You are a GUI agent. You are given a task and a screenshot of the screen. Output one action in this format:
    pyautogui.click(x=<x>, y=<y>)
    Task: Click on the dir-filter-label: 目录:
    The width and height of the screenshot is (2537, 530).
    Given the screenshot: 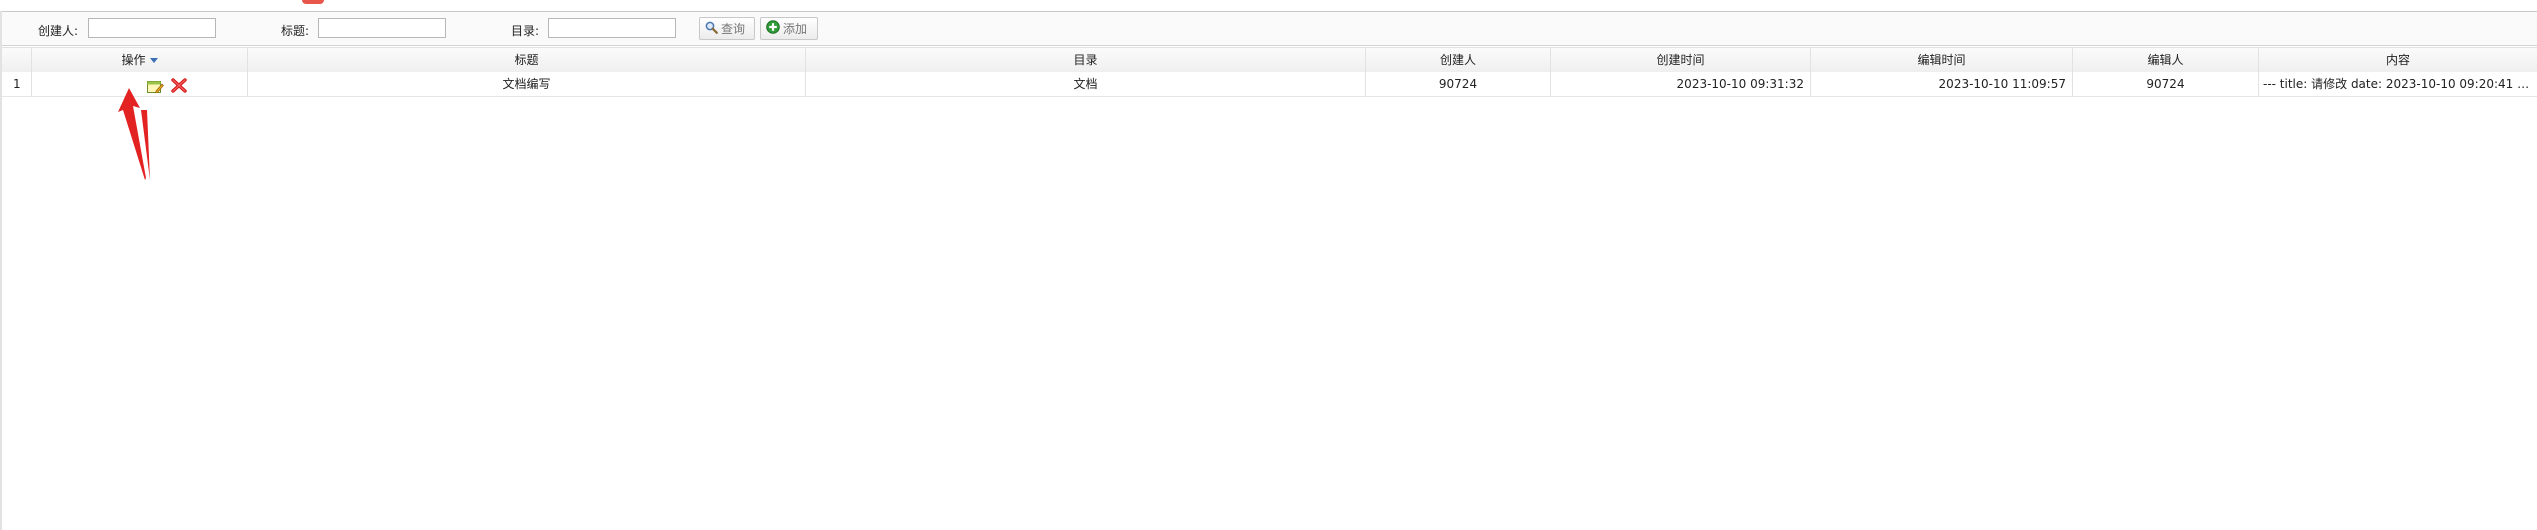 What is the action you would take?
    pyautogui.click(x=525, y=31)
    